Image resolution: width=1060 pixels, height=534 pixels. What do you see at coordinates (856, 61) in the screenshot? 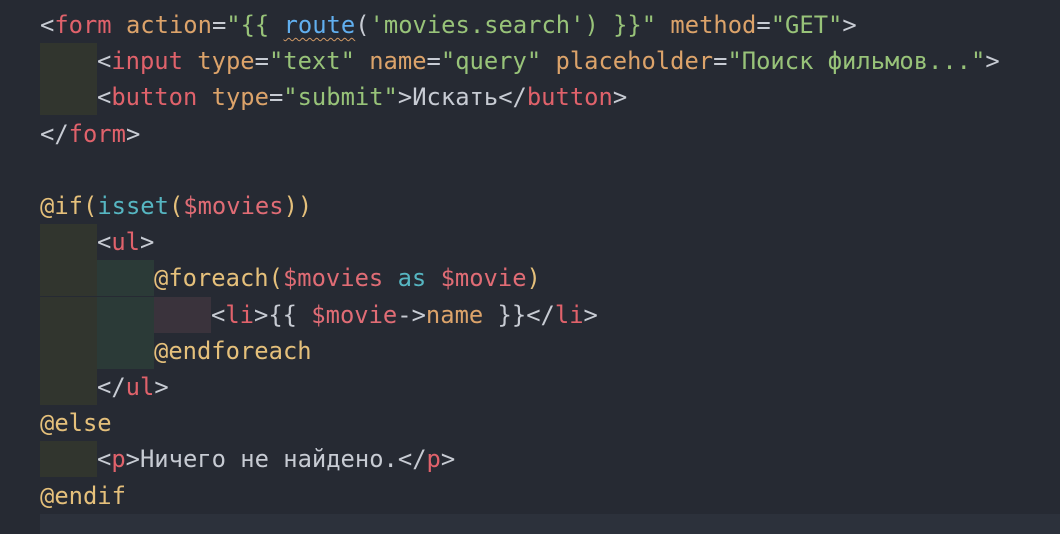
I see `code-token: "Поиск фильмов..."` at bounding box center [856, 61].